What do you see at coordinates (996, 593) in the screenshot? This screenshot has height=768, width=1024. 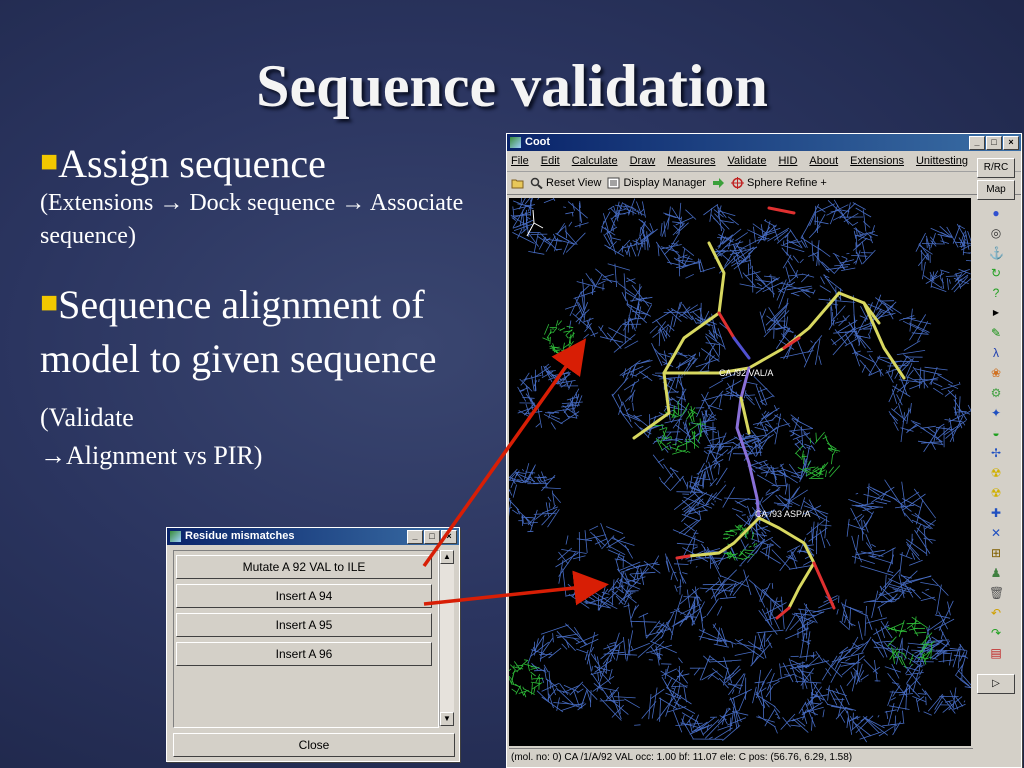 I see `trash-icon: 🗑` at bounding box center [996, 593].